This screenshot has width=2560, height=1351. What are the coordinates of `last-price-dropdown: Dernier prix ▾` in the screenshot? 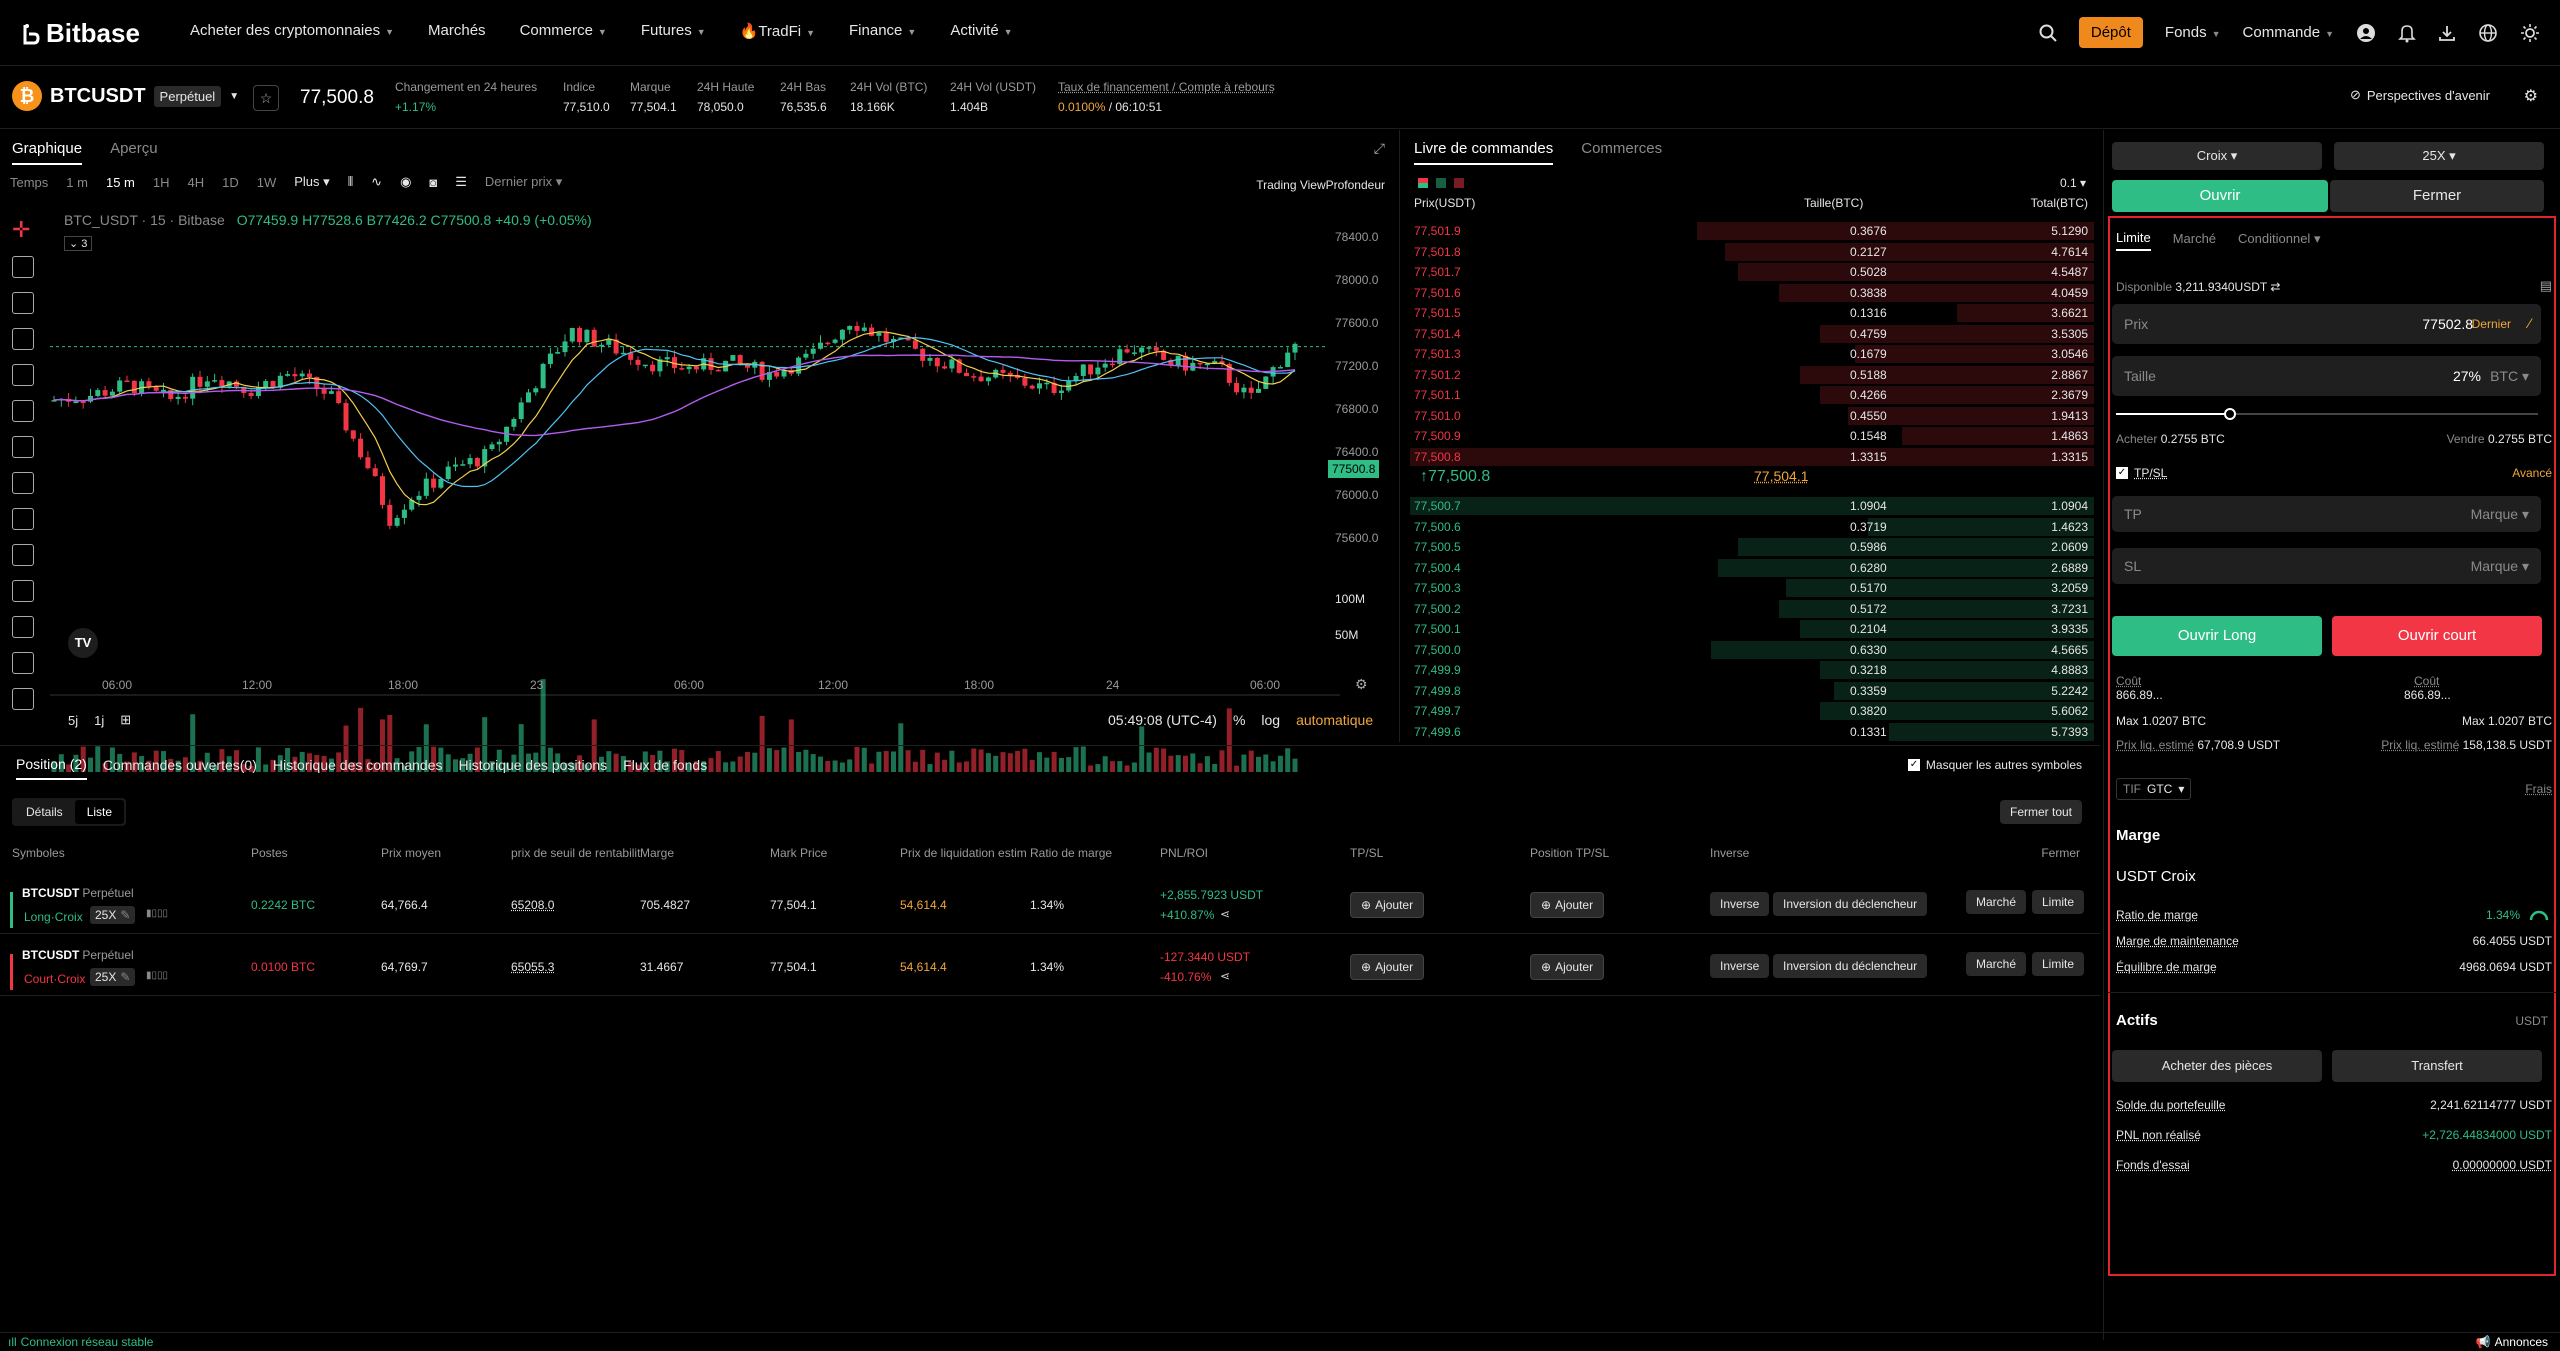 It's located at (523, 182).